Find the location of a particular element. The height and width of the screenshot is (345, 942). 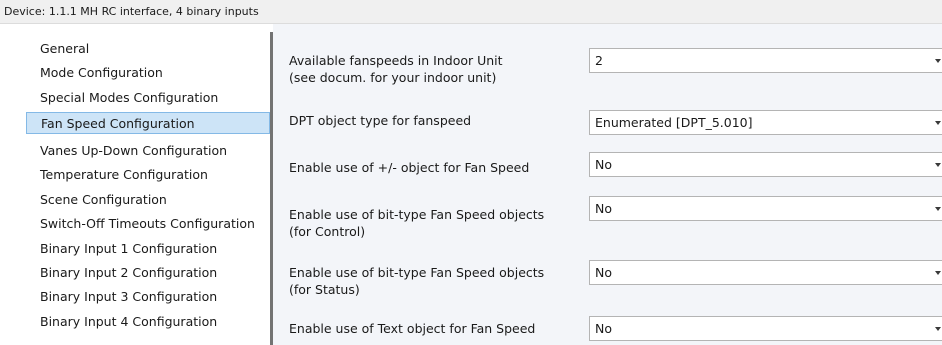

param-label-line: Enable use of Text object for Fan Speed is located at coordinates (412, 328).